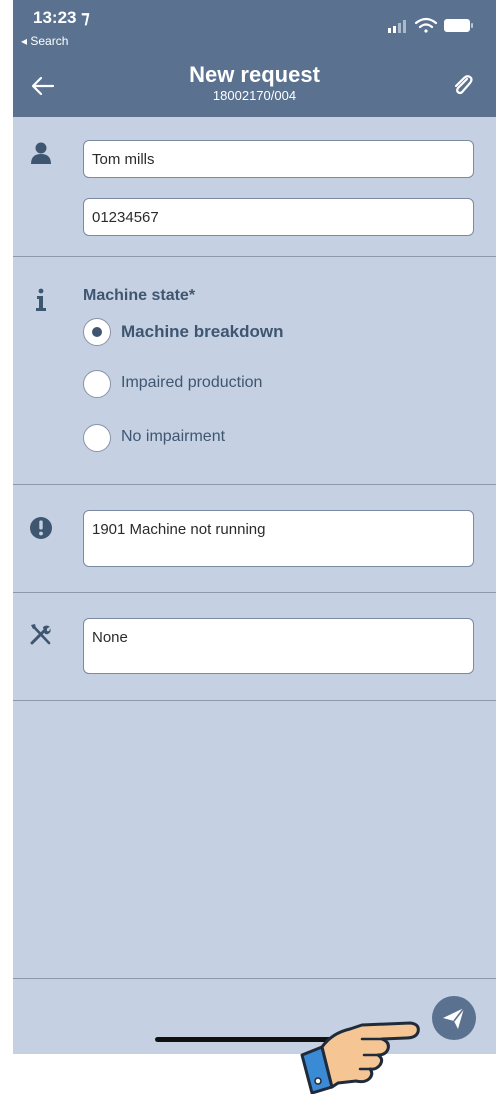 This screenshot has height=1094, width=496. What do you see at coordinates (97, 438) in the screenshot?
I see `radio-no-impairment` at bounding box center [97, 438].